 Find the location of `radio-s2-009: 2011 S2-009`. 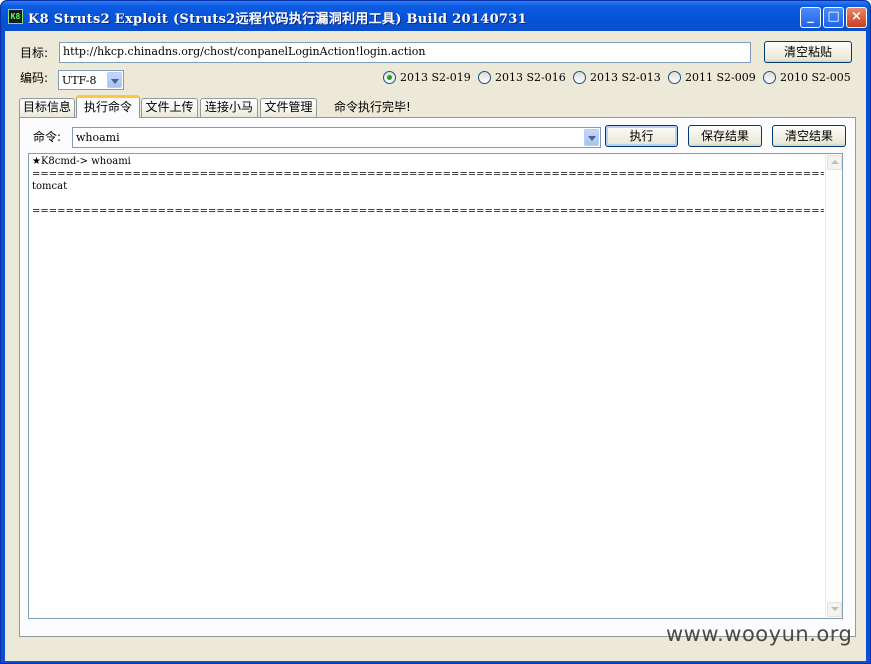

radio-s2-009: 2011 S2-009 is located at coordinates (712, 77).